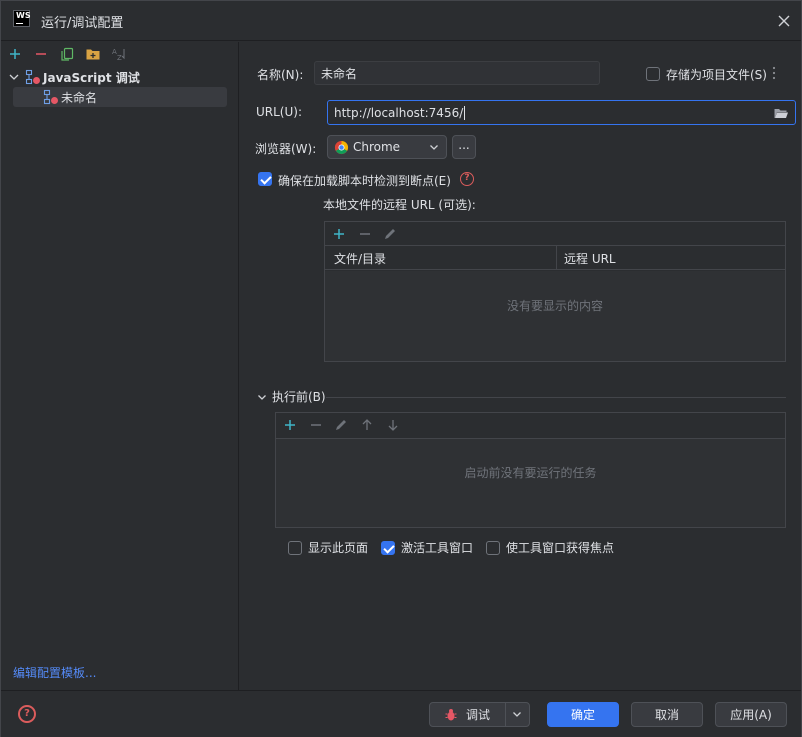  What do you see at coordinates (716, 74) in the screenshot?
I see `store-as-project-file-label: 存储为项目文件(S)` at bounding box center [716, 74].